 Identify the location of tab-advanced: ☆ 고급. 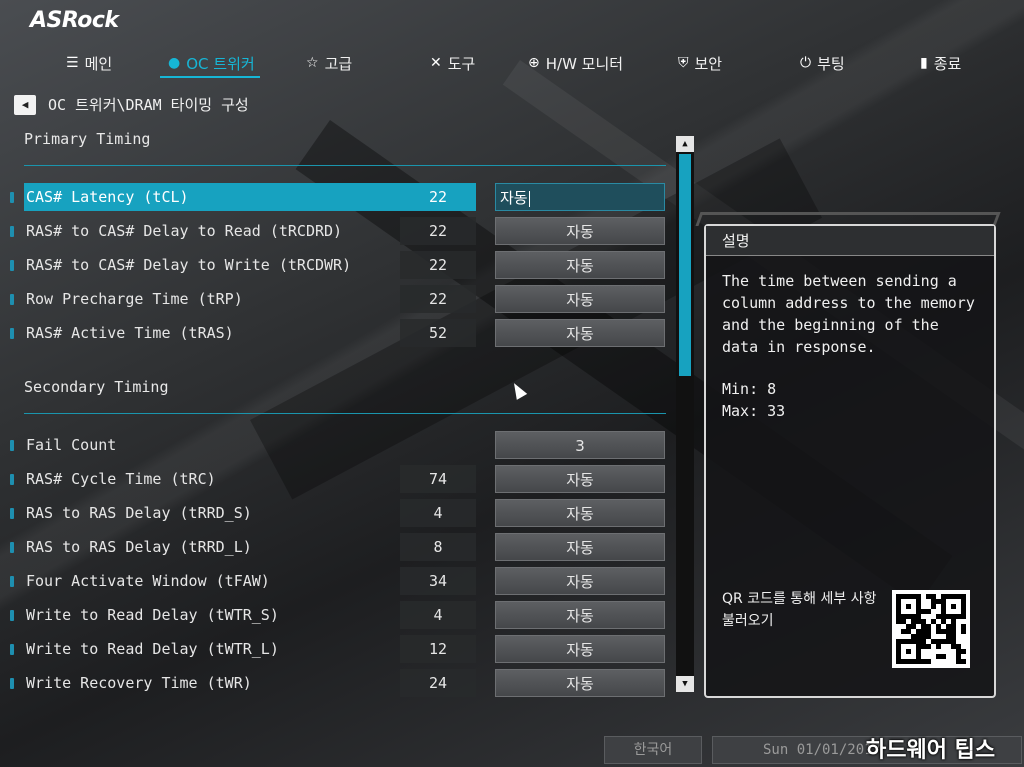
(329, 63).